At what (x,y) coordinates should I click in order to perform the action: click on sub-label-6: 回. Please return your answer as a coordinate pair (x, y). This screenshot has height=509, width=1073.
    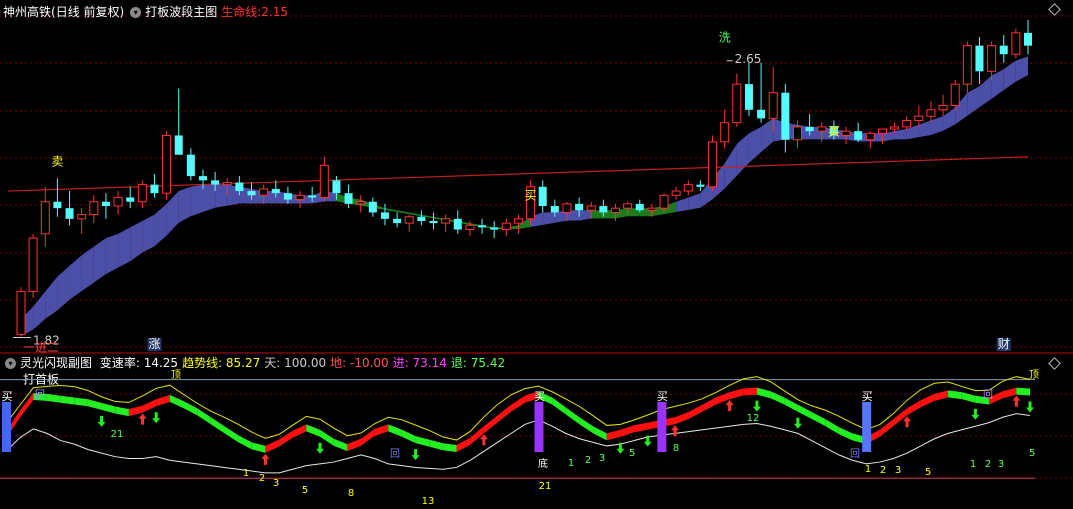
    Looking at the image, I should click on (855, 454).